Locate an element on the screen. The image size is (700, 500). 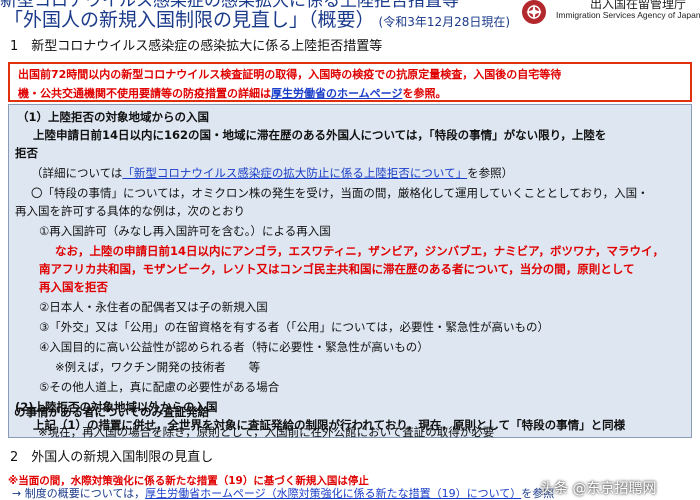
new-entry-suspended-note: ※当面の間，水際対策強化に係る新たな措置（19）に基づく新規入国は停止 is located at coordinates (188, 481).